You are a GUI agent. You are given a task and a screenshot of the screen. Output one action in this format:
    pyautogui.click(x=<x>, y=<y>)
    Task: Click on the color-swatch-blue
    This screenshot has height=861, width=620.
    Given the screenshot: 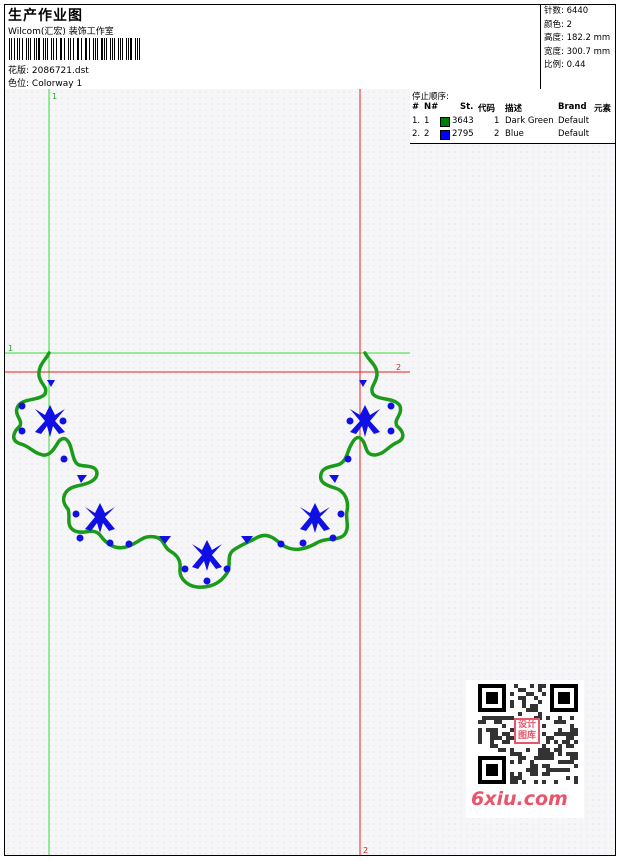 What is the action you would take?
    pyautogui.click(x=445, y=135)
    